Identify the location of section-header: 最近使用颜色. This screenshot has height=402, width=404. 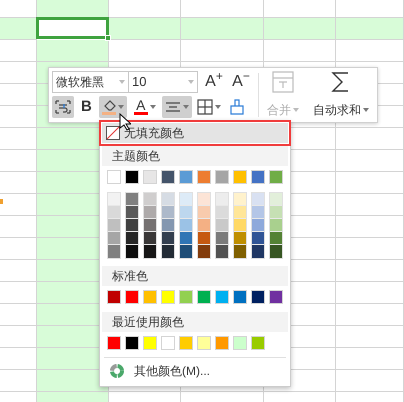
(195, 322).